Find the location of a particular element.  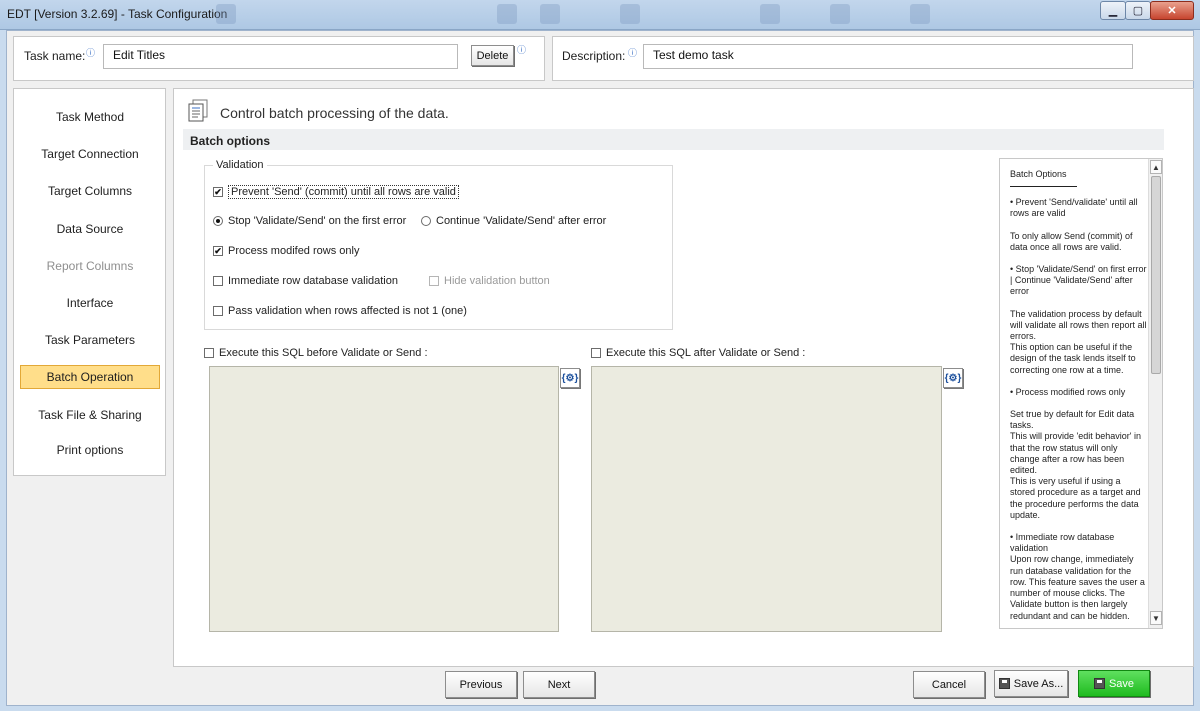

prevent-send-checkbox: ✔ is located at coordinates (218, 192).